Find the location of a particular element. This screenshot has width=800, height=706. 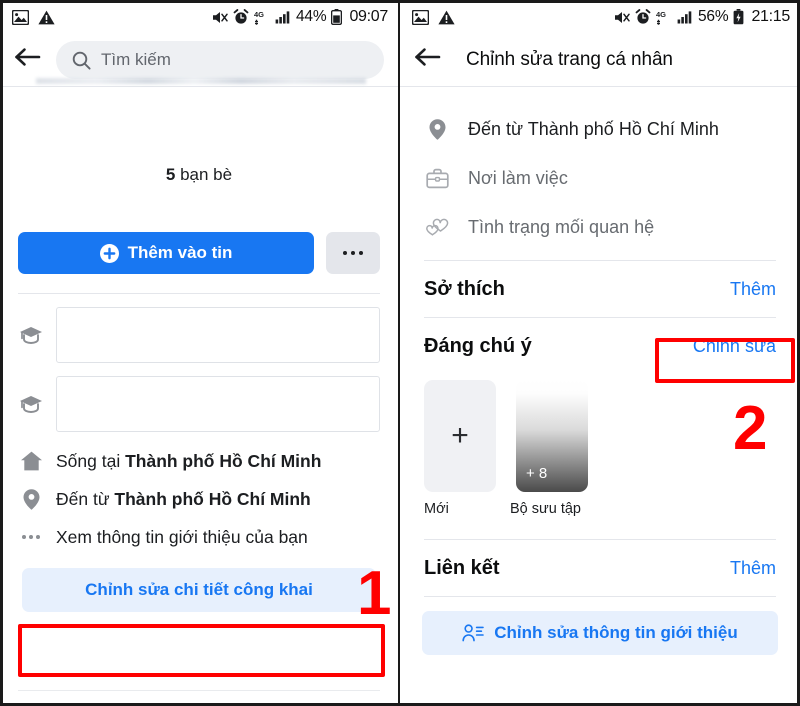

right-top-bar: Chỉnh sửa trang cá nhân is located at coordinates (600, 60).